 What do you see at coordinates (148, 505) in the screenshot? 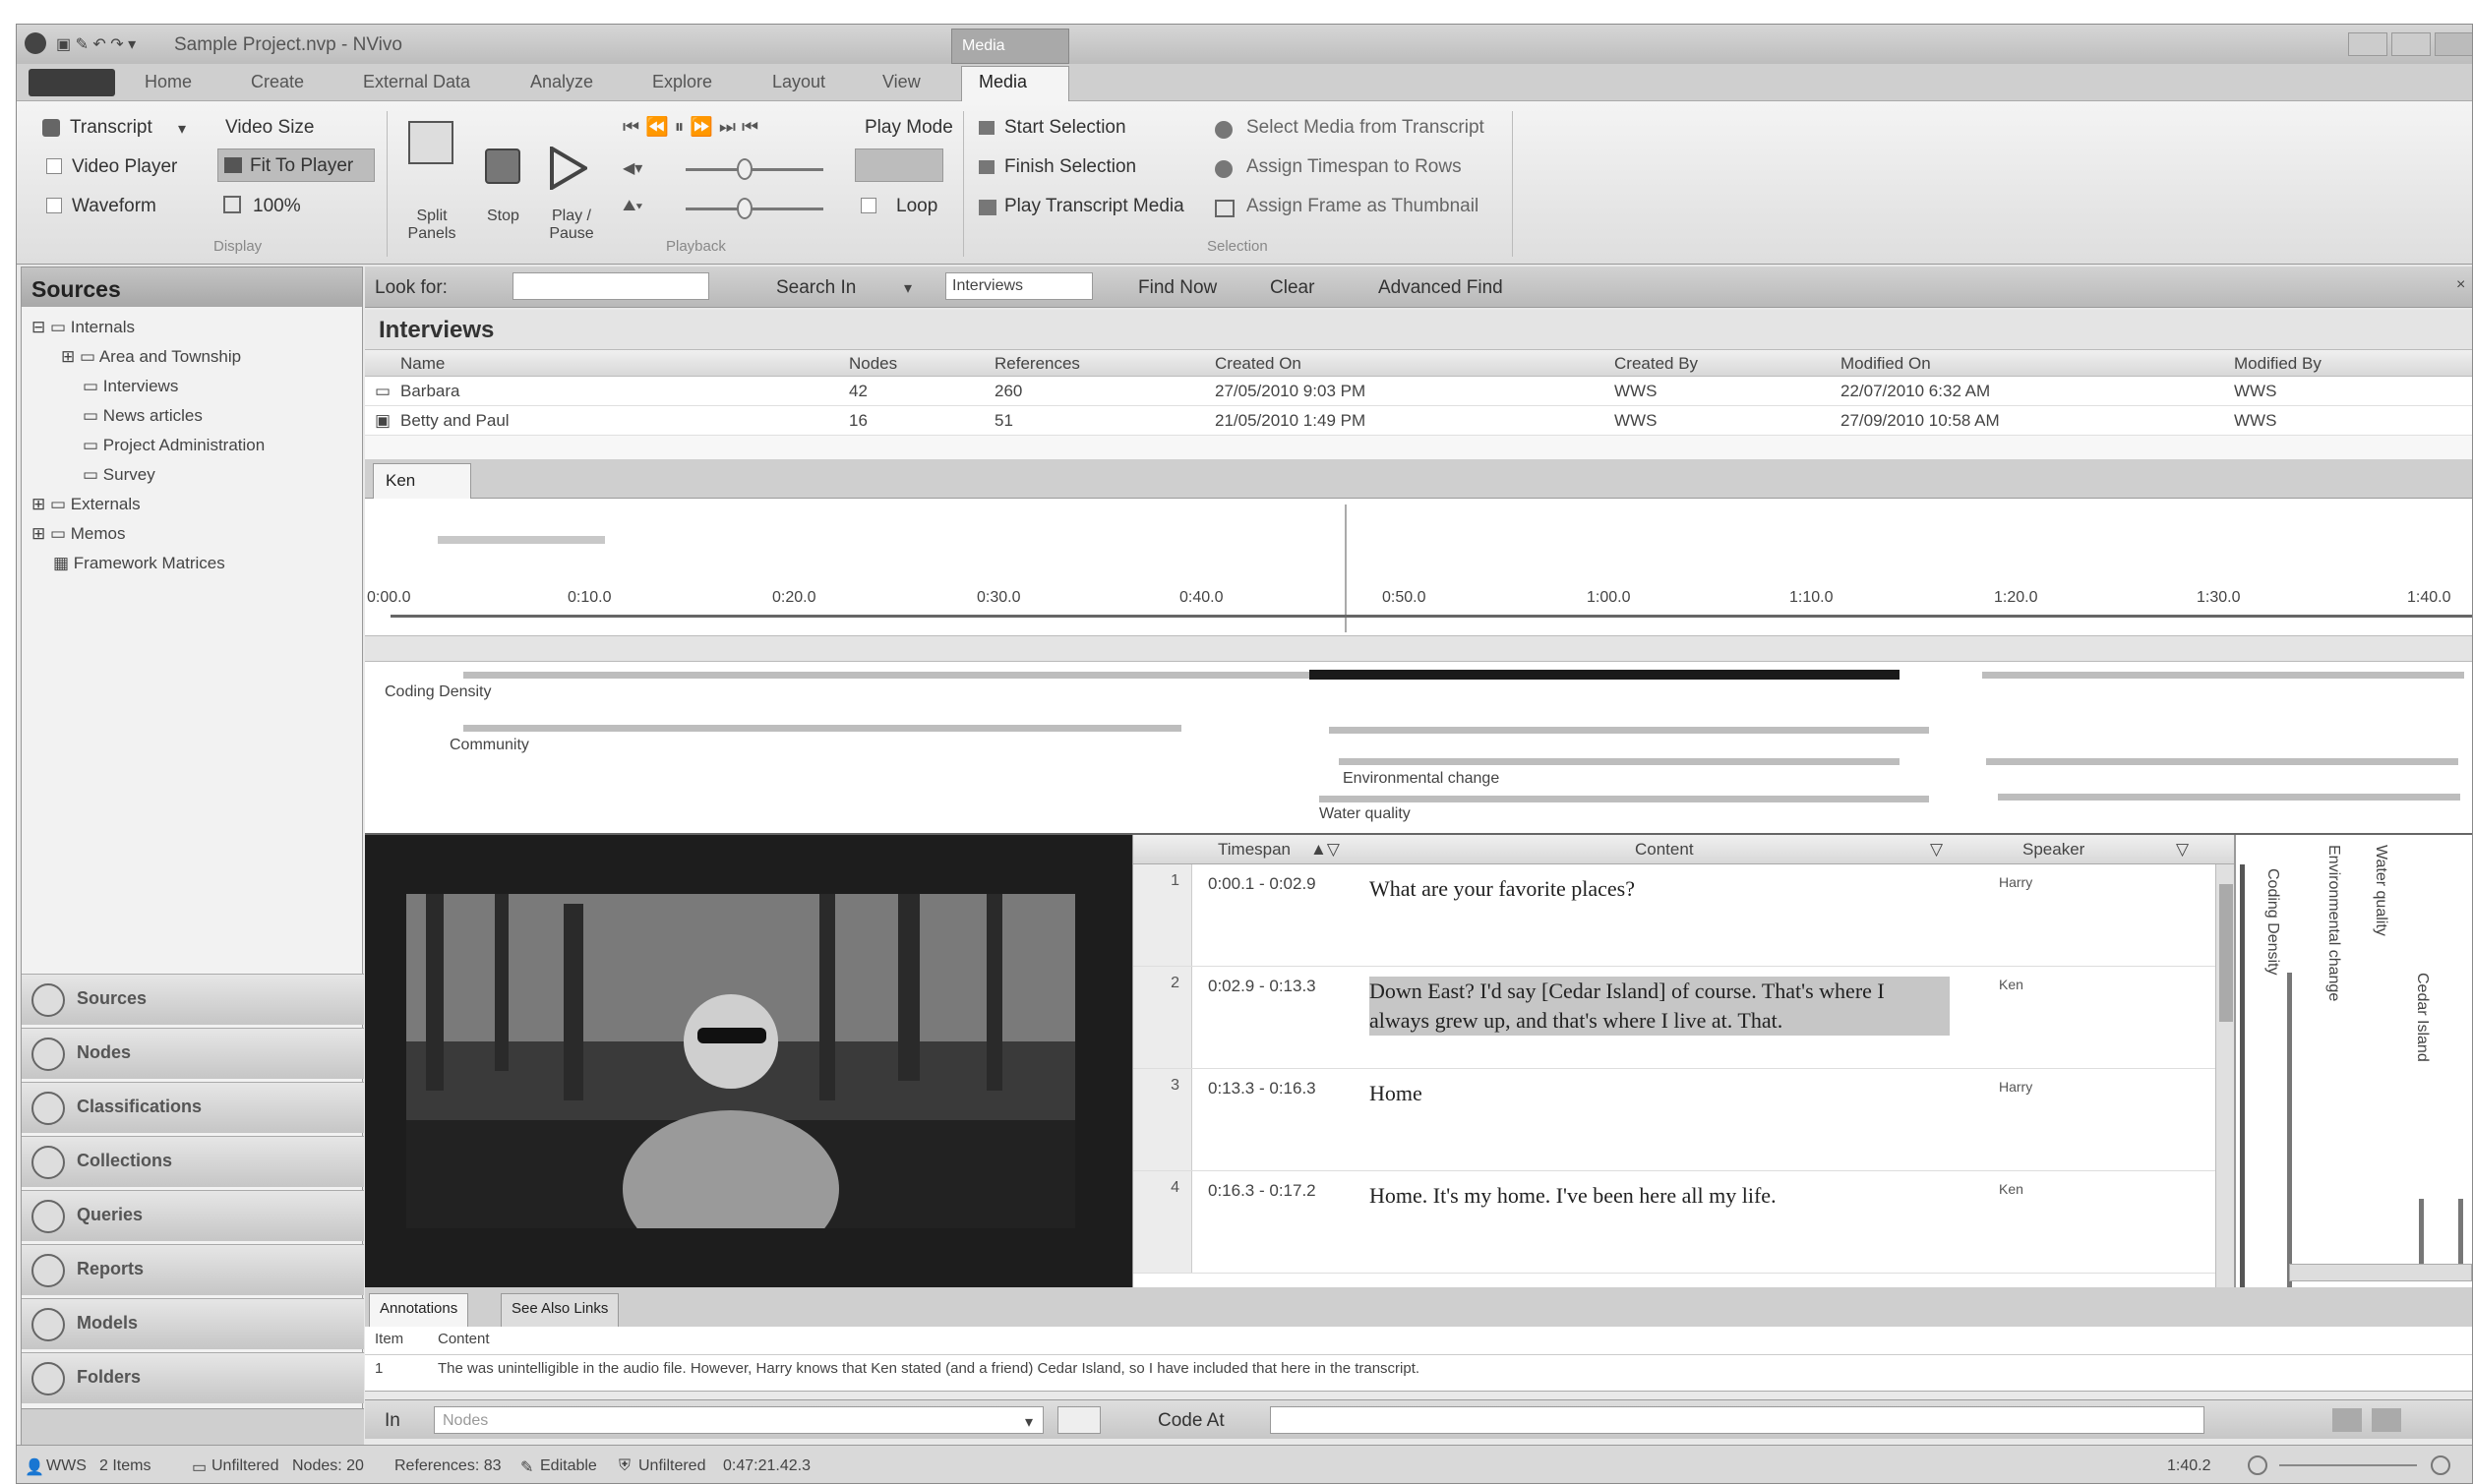
I see `tree-item-externals: ⊞ ▭ Externals` at bounding box center [148, 505].